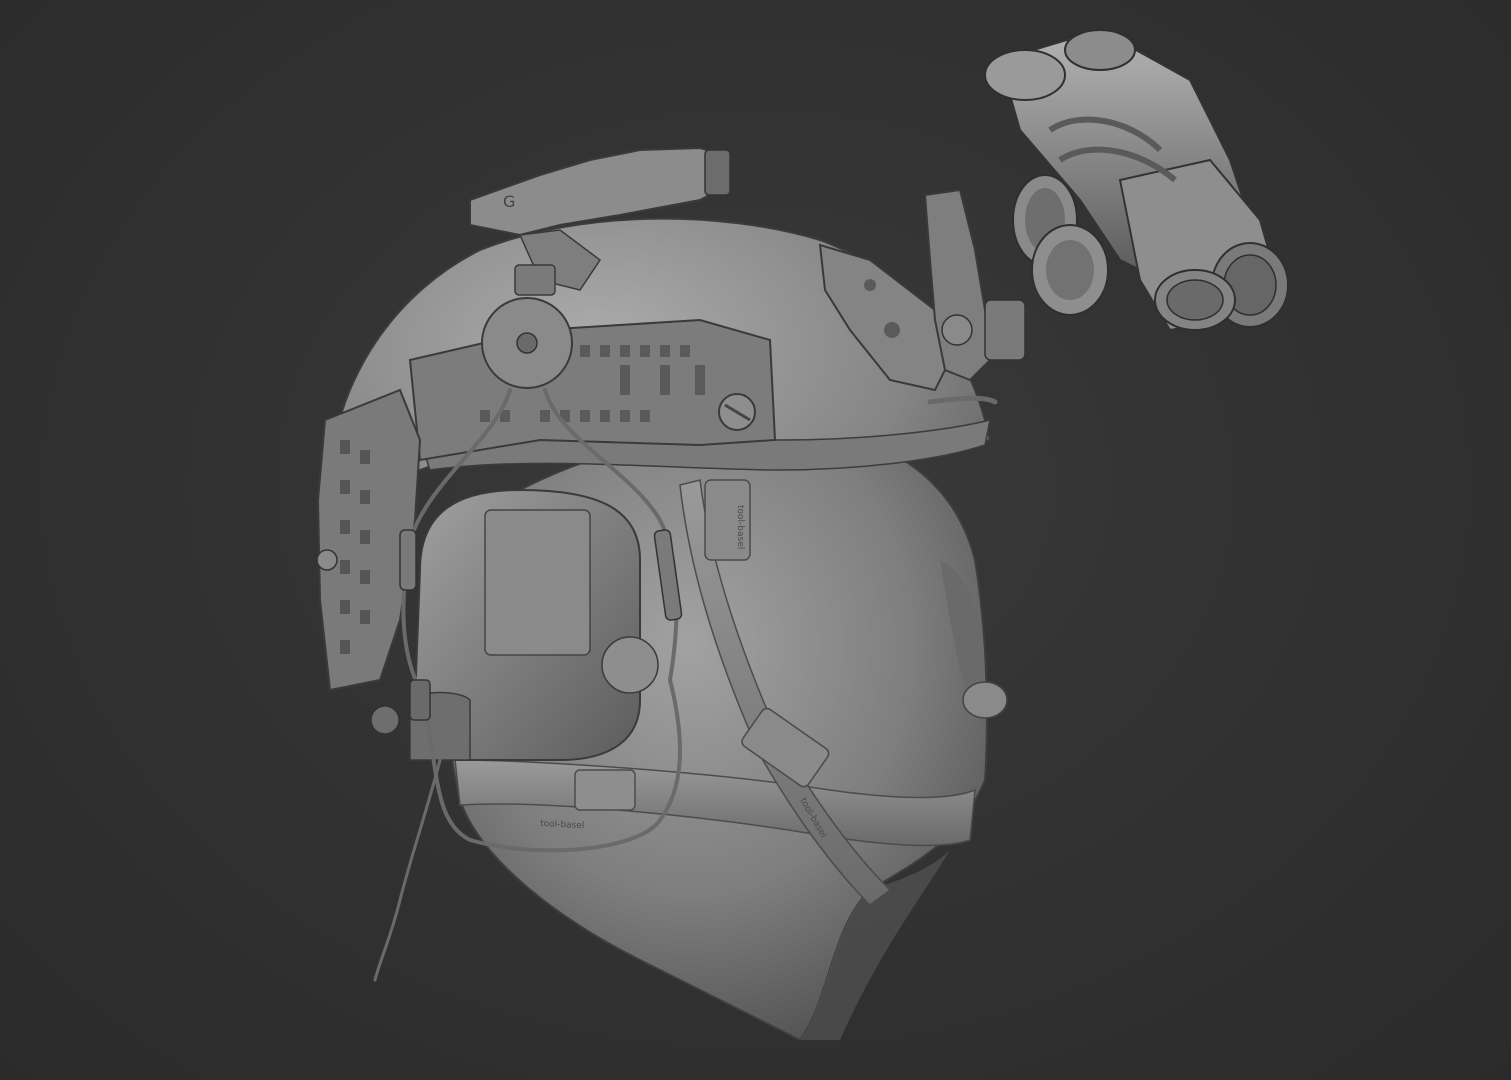  What do you see at coordinates (537, 582) in the screenshot?
I see `ear-cup-panel` at bounding box center [537, 582].